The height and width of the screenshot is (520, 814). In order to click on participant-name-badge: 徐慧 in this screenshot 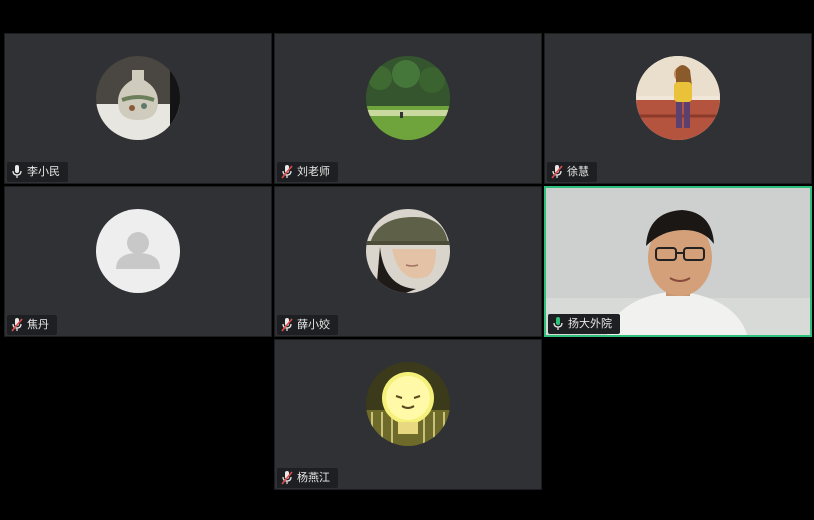, I will do `click(572, 172)`.